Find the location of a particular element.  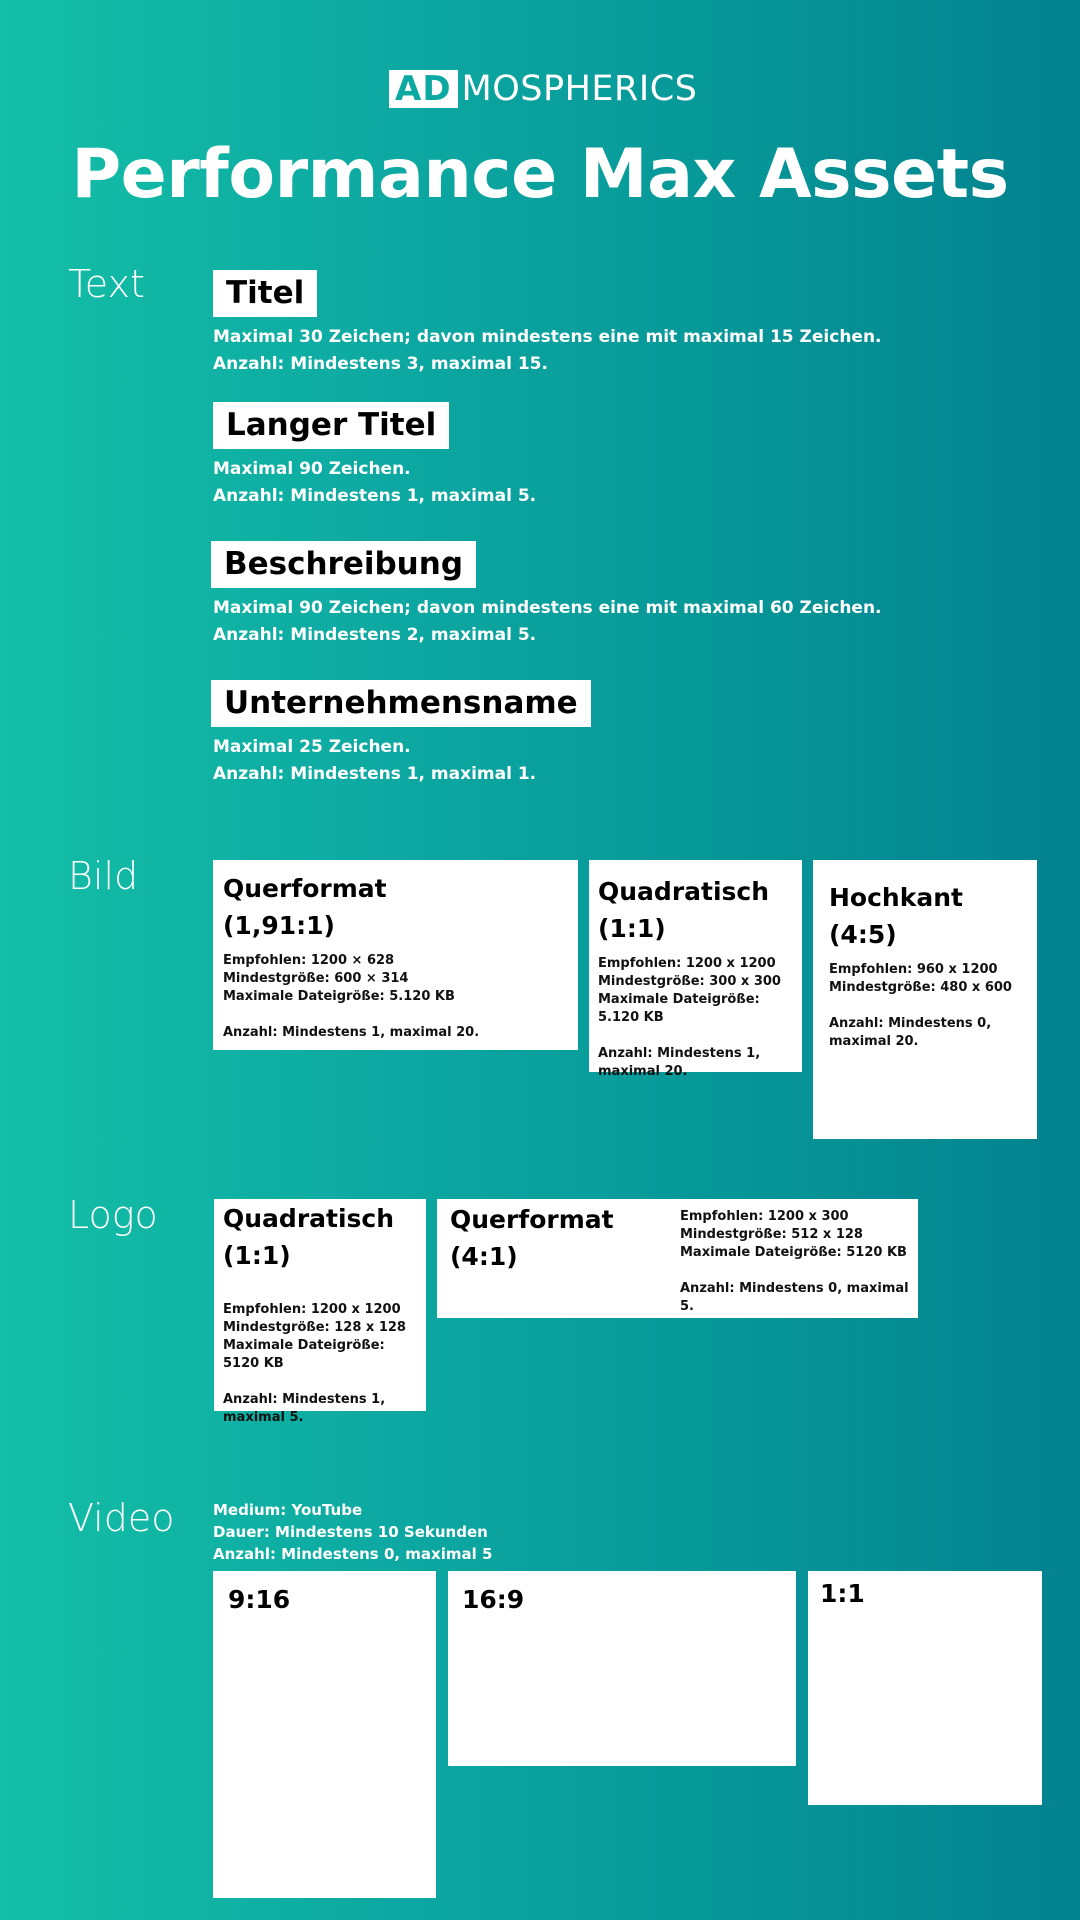

video-count: Anzahl: Mindestens 0, maximal 5 is located at coordinates (353, 1554).